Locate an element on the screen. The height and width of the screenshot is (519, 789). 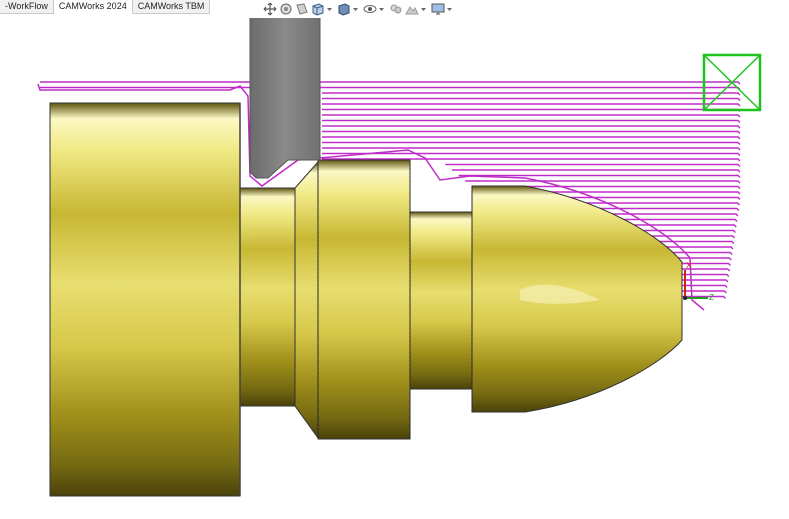
move-arrows-icon is located at coordinates (270, 9).